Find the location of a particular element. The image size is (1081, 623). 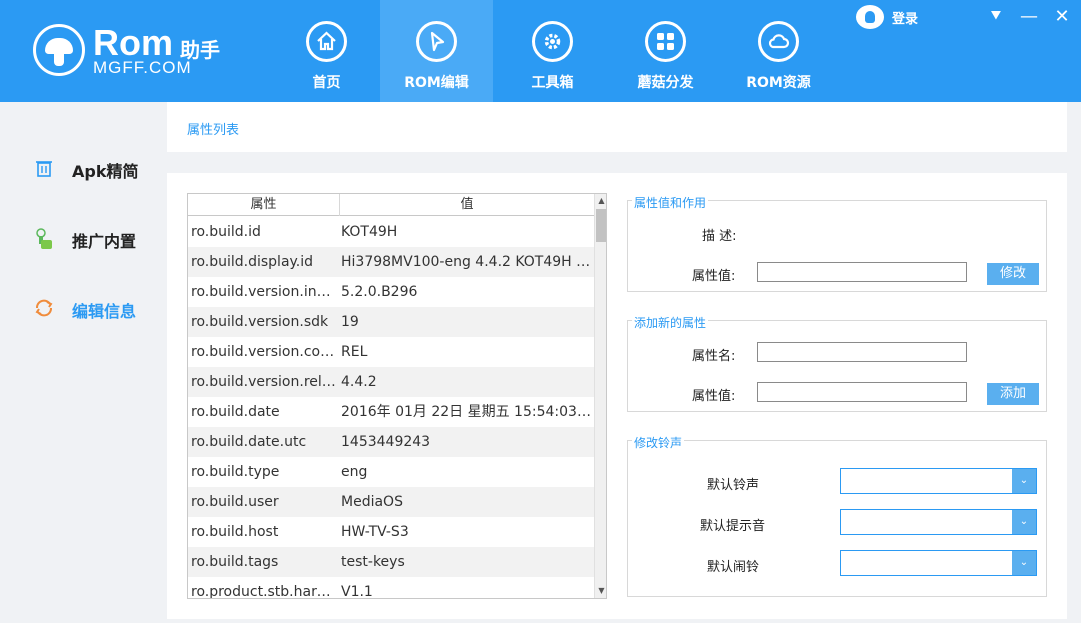

property-value-input is located at coordinates (862, 272).